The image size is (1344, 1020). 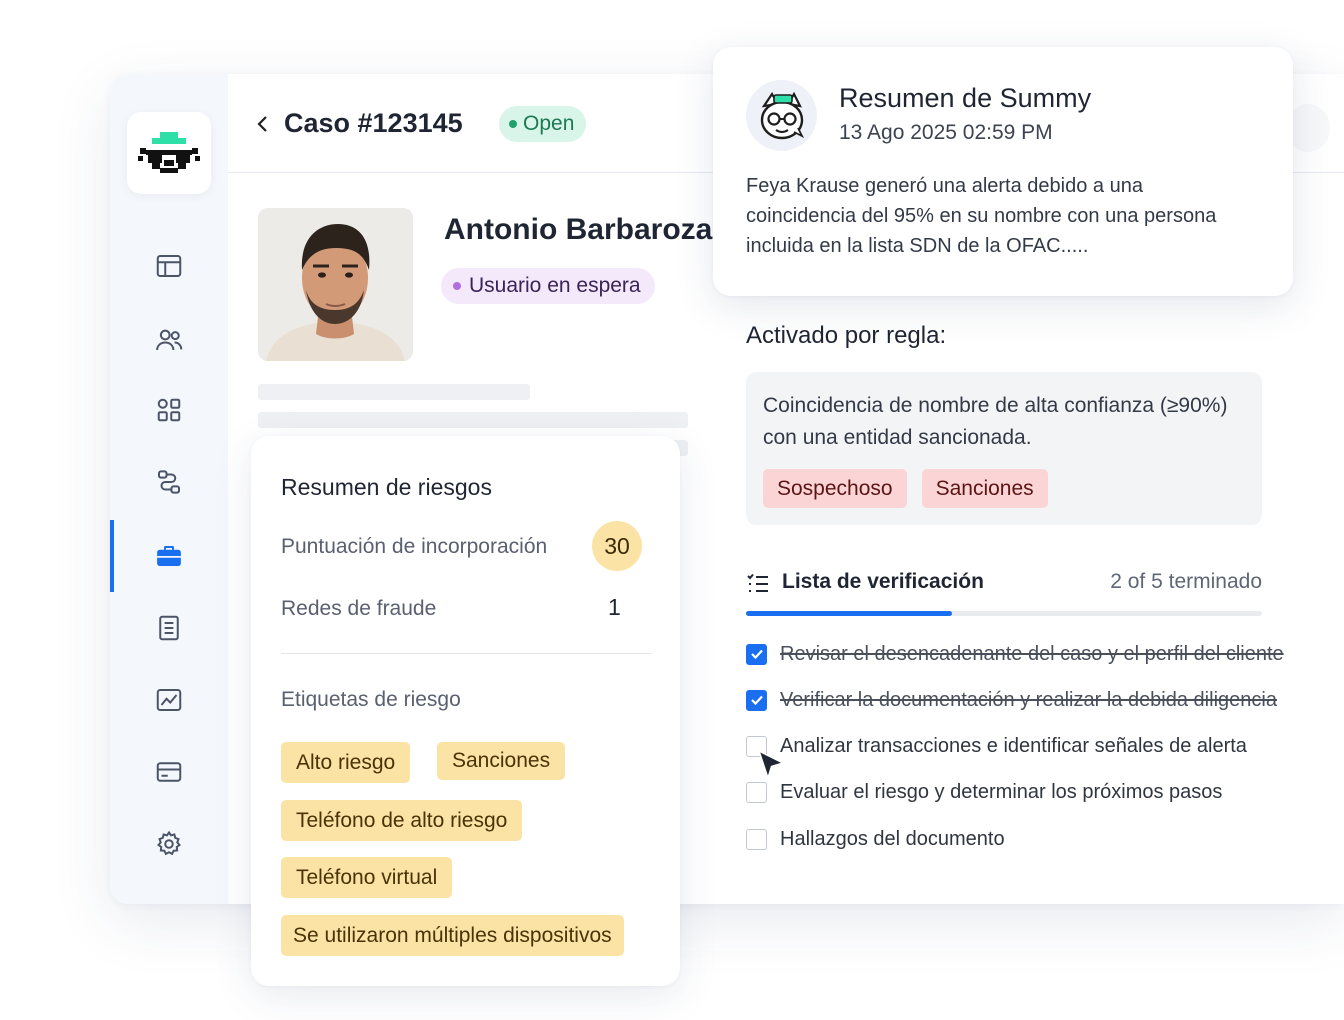 I want to click on chart-icon, so click(x=169, y=700).